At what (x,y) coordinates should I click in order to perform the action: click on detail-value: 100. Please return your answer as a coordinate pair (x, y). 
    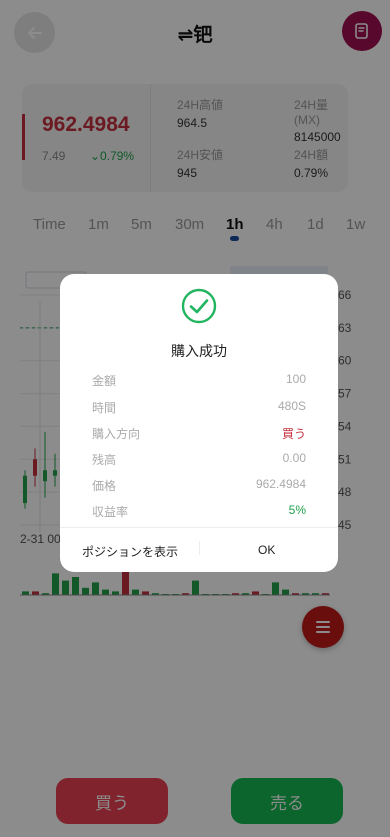
    Looking at the image, I should click on (295, 379).